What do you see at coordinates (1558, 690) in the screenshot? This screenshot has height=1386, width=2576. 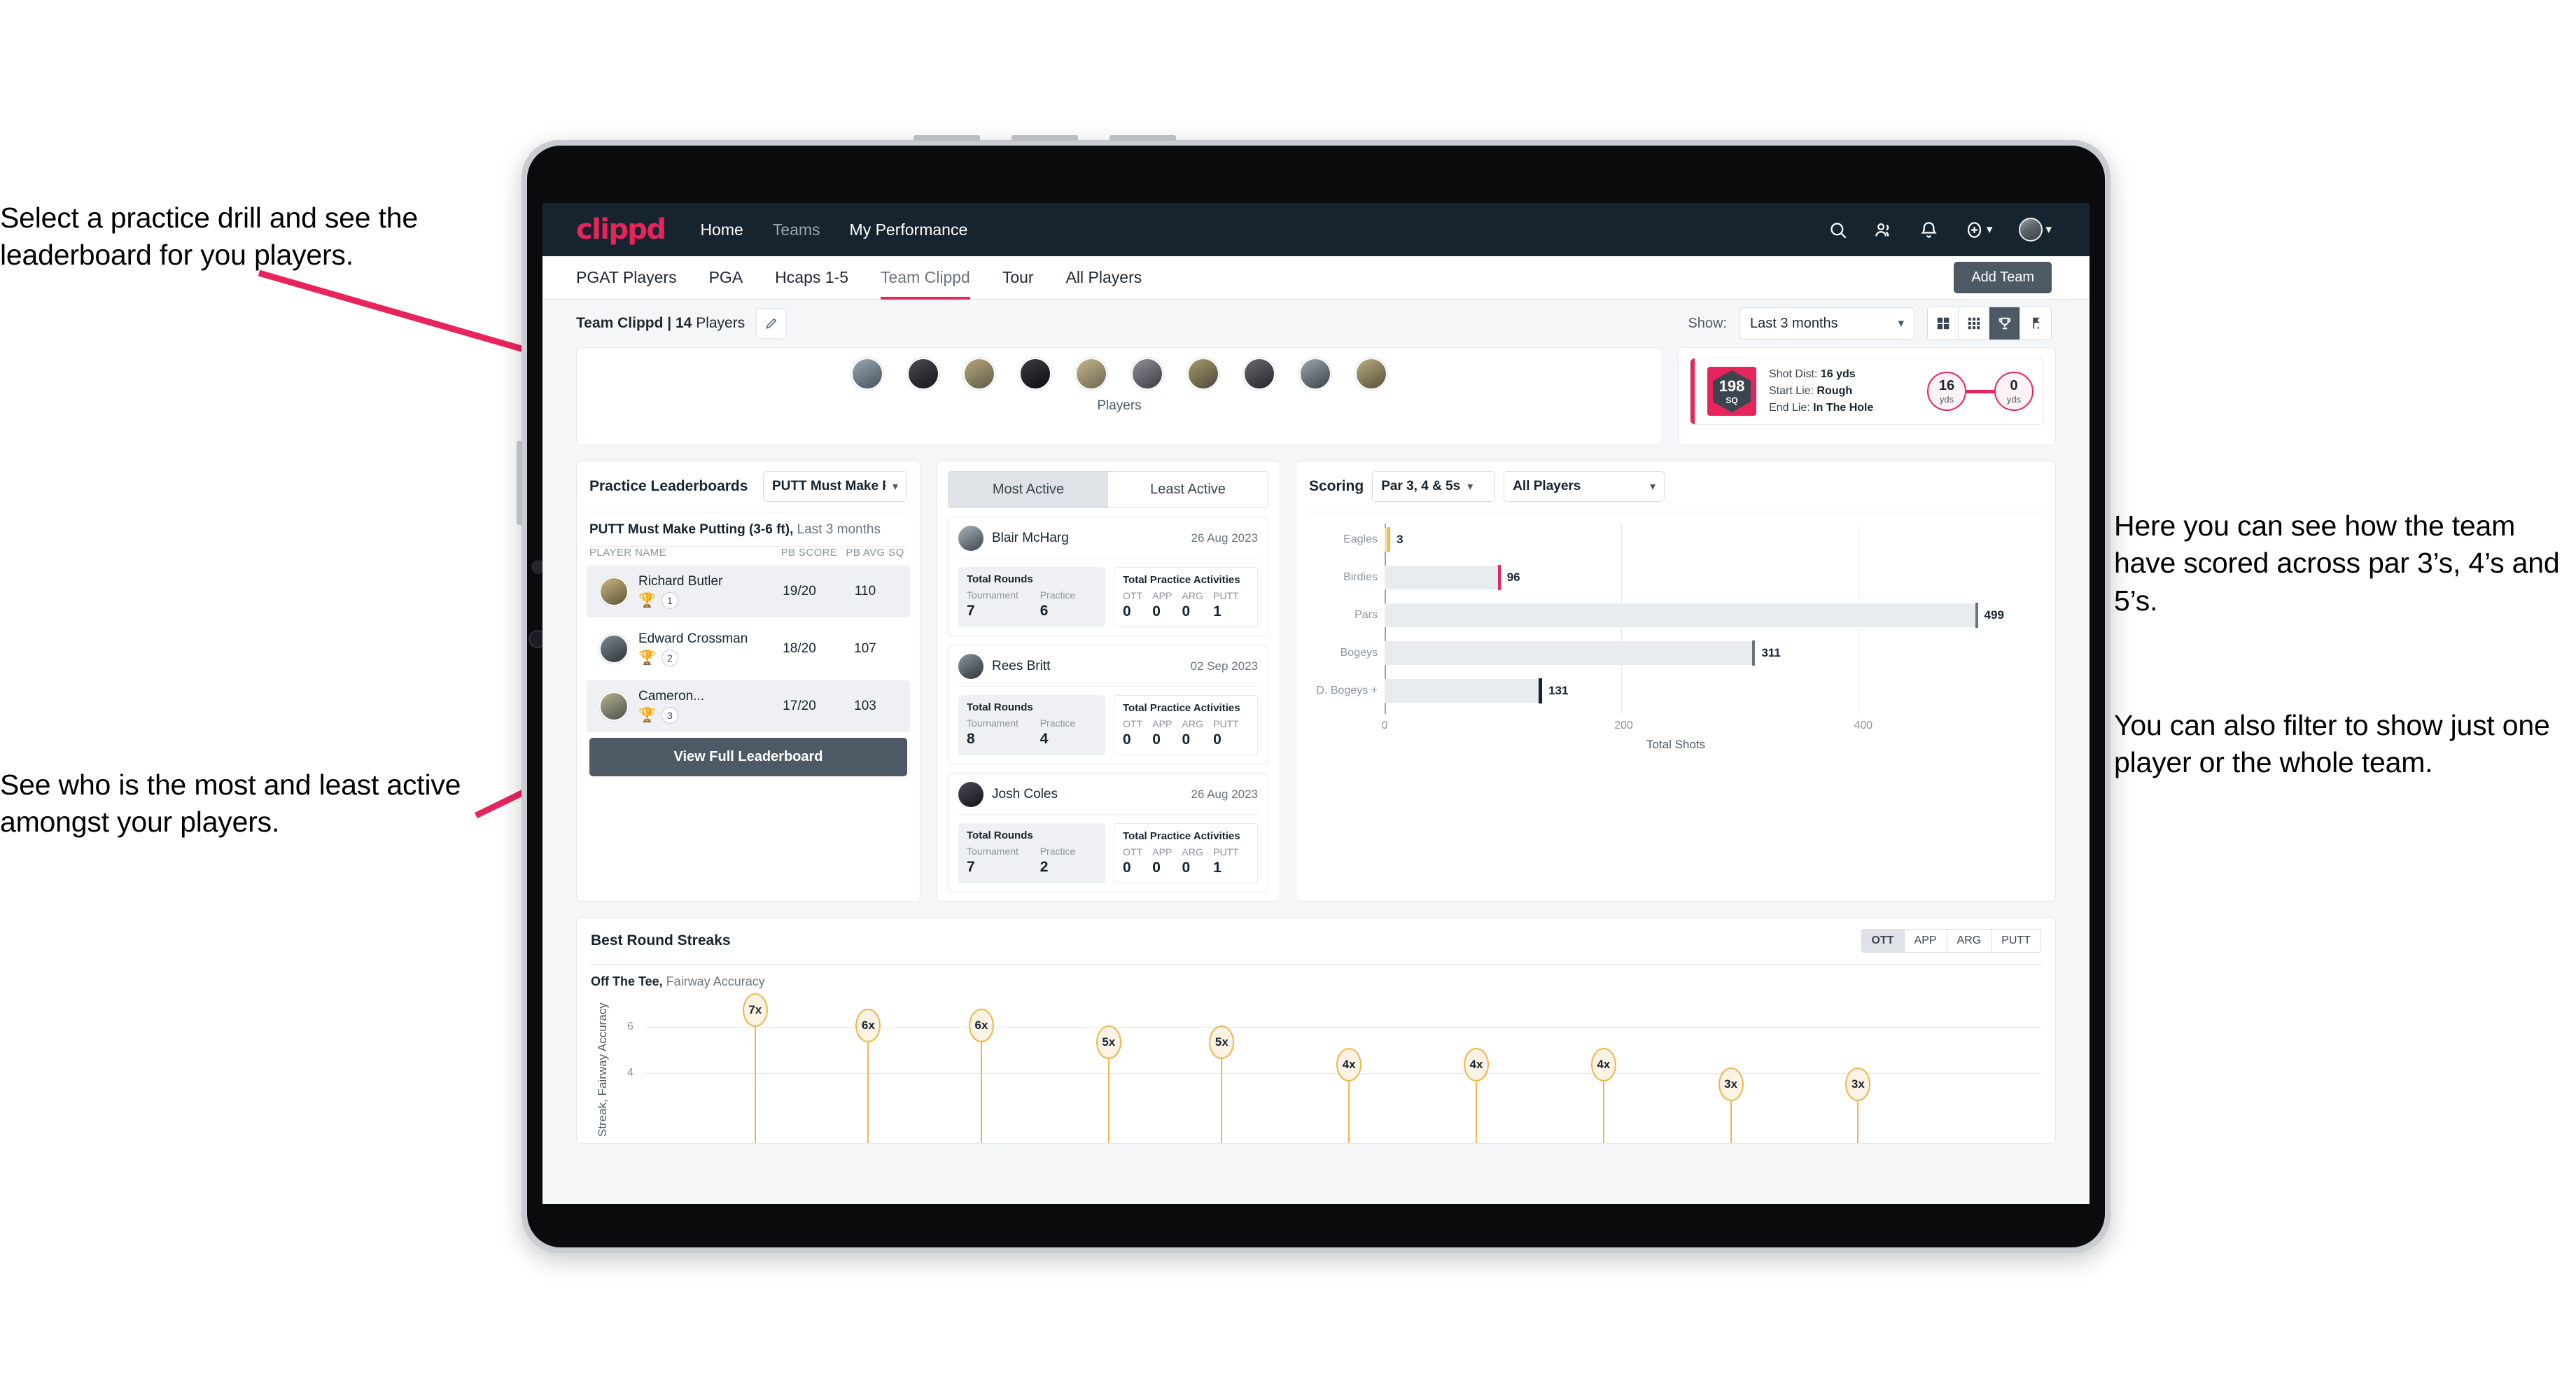 I see `bar-value-double-bogeys: 131` at bounding box center [1558, 690].